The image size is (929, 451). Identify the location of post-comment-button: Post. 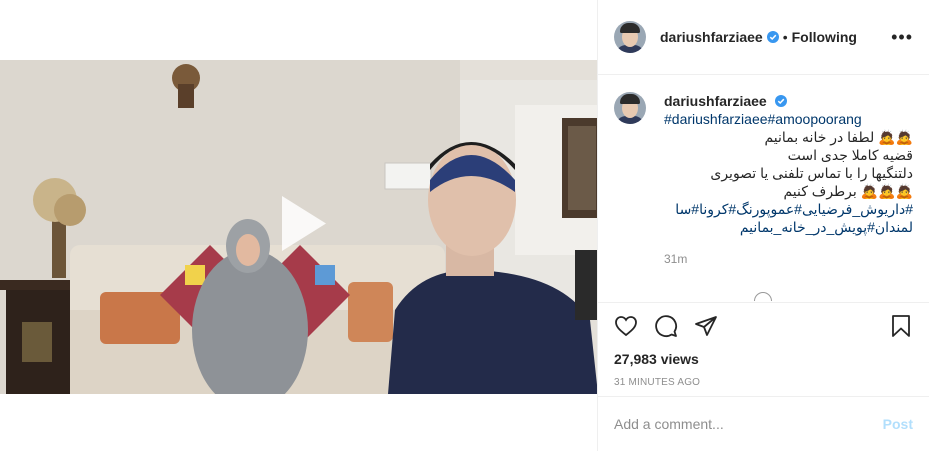
(898, 424).